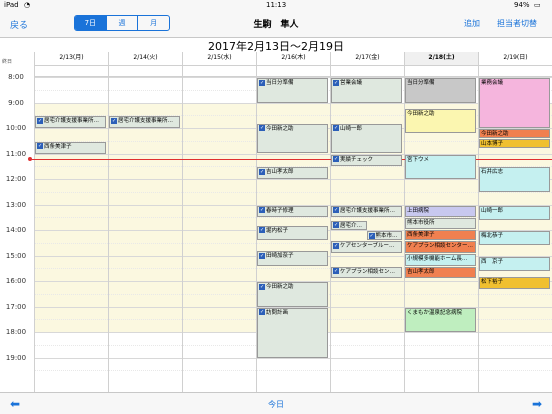 The height and width of the screenshot is (414, 552). Describe the element at coordinates (276, 404) in the screenshot. I see `today-button: 今日` at that location.